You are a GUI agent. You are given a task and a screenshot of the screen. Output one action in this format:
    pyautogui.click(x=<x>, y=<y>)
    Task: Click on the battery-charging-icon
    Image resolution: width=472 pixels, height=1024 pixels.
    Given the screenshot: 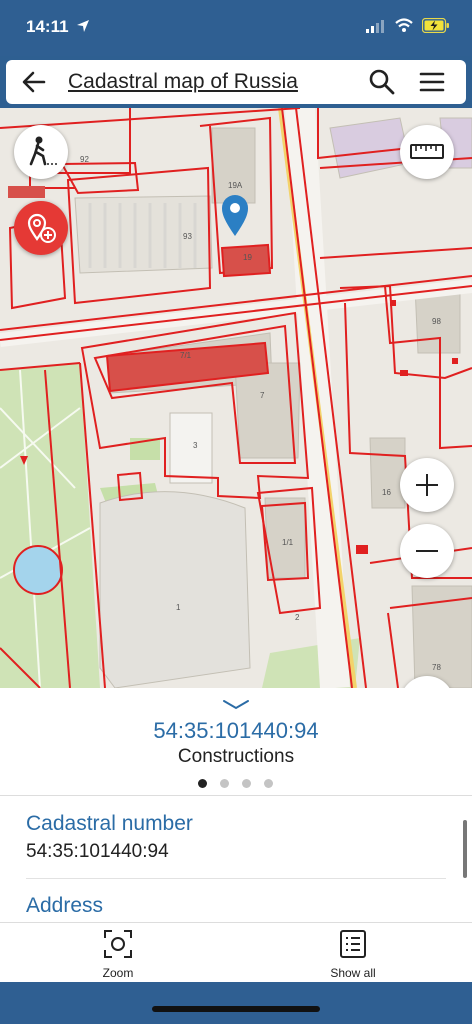 What is the action you would take?
    pyautogui.click(x=435, y=25)
    